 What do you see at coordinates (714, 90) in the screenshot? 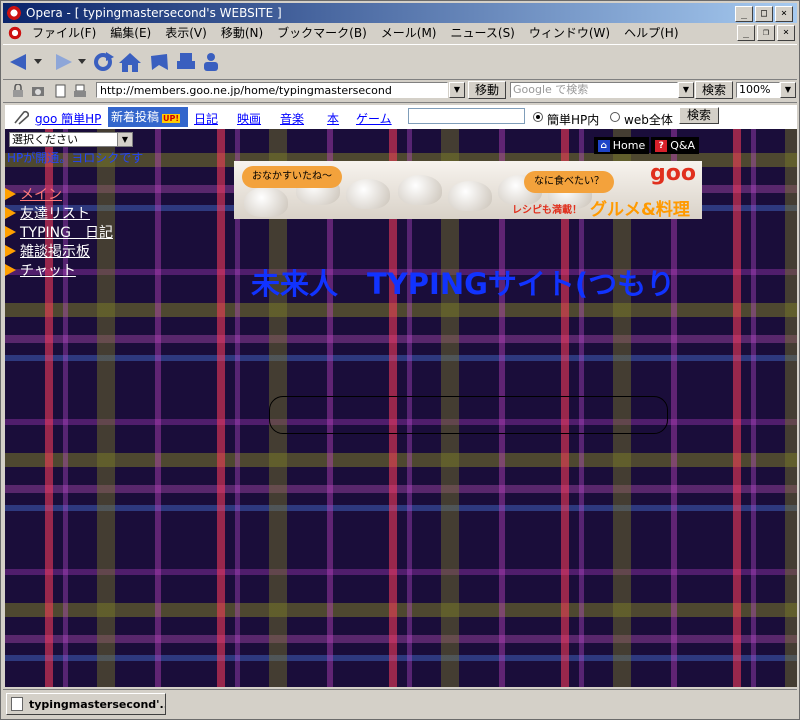
I see `search-button: 検索` at bounding box center [714, 90].